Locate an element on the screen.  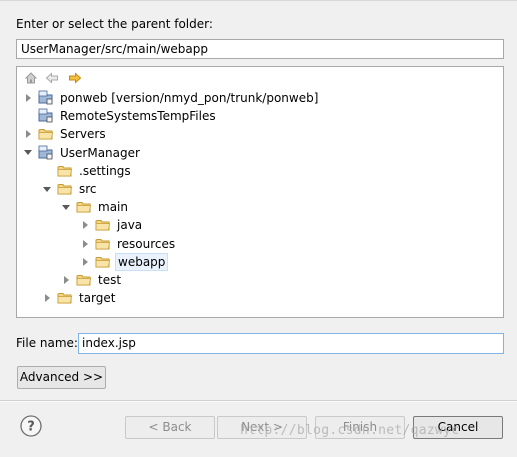
tree-item-label: src is located at coordinates (88, 189).